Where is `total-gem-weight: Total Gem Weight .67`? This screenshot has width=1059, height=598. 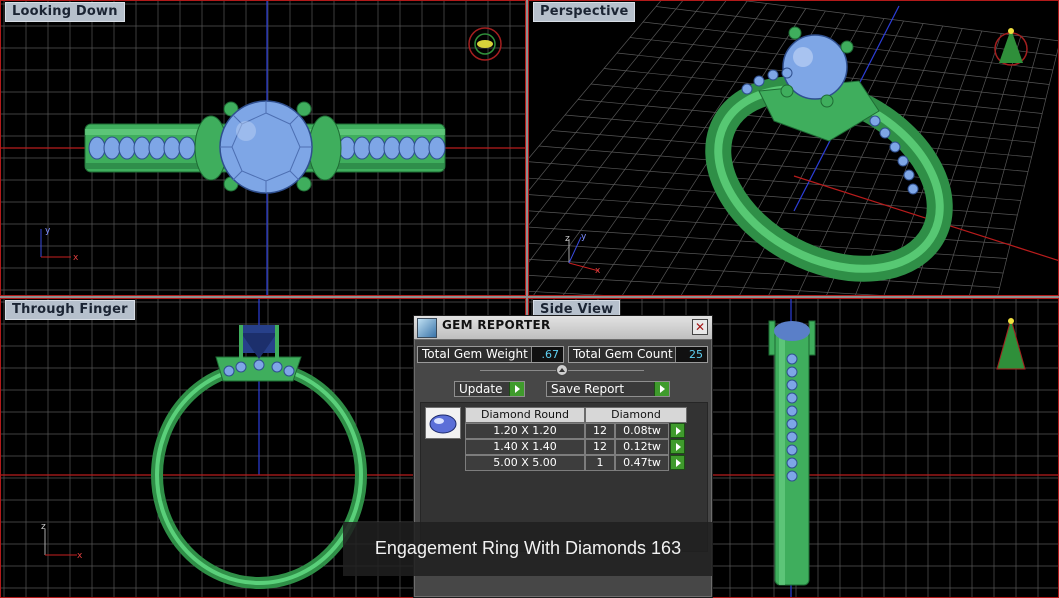
total-gem-weight: Total Gem Weight .67 is located at coordinates (490, 354).